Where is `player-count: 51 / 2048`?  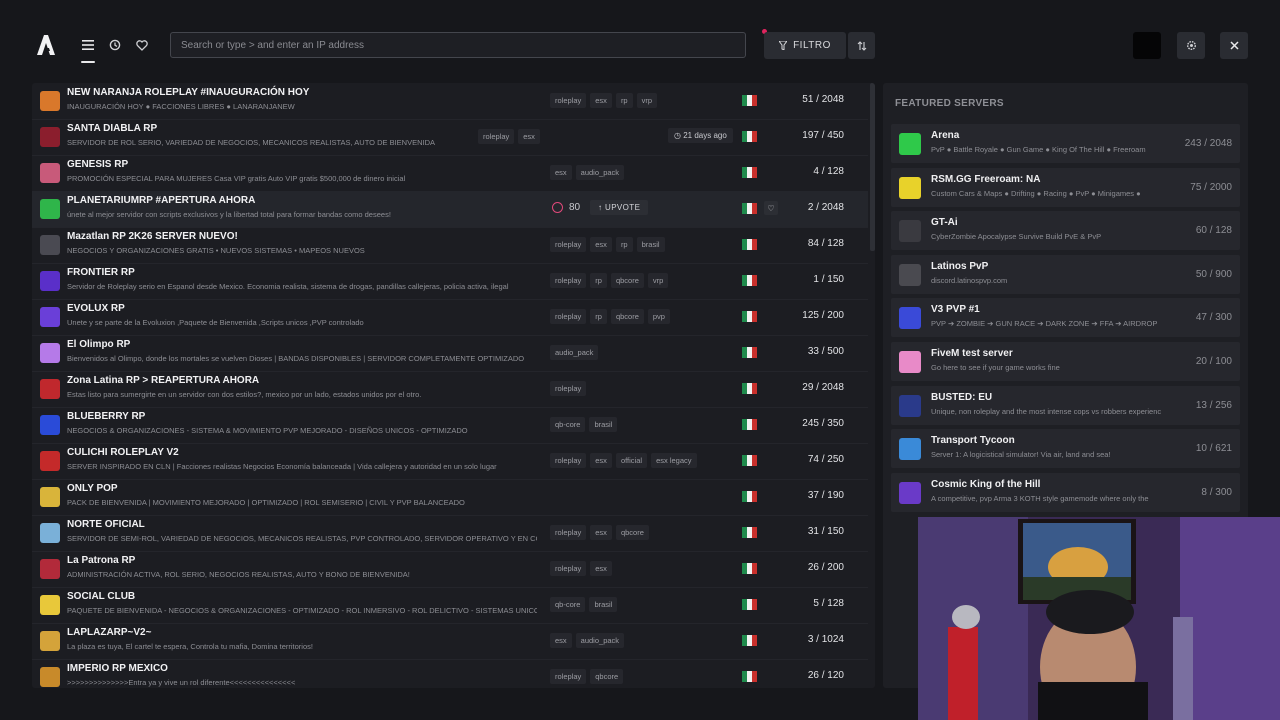
player-count: 51 / 2048 is located at coordinates (823, 99).